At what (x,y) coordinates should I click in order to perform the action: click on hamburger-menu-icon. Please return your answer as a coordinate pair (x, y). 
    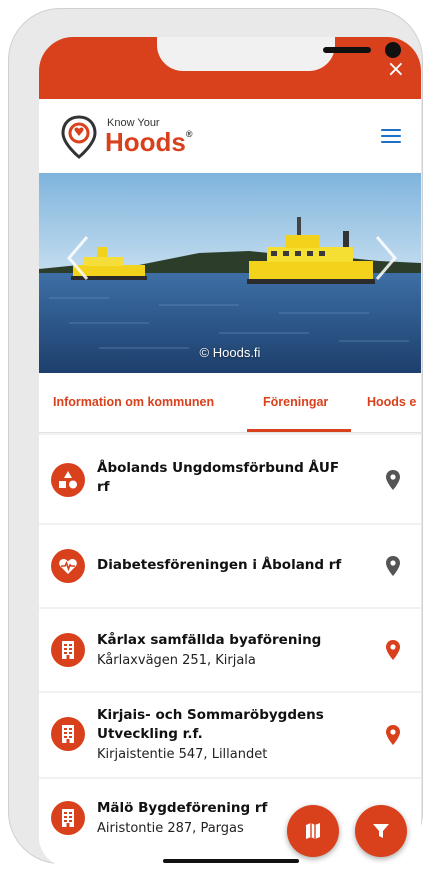
    Looking at the image, I should click on (391, 136).